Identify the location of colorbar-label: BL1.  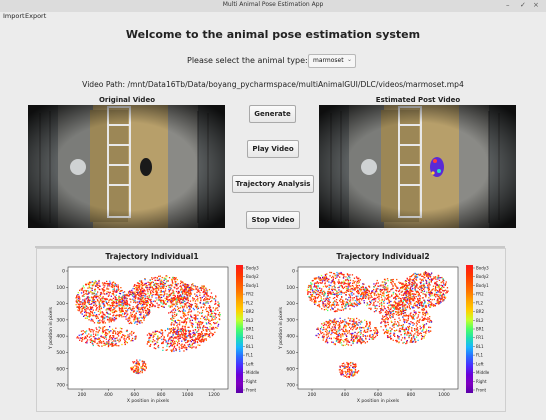
(250, 346).